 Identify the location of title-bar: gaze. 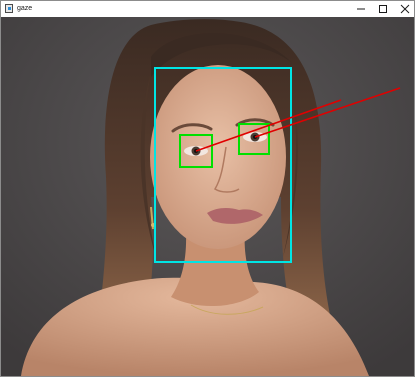
(207, 9).